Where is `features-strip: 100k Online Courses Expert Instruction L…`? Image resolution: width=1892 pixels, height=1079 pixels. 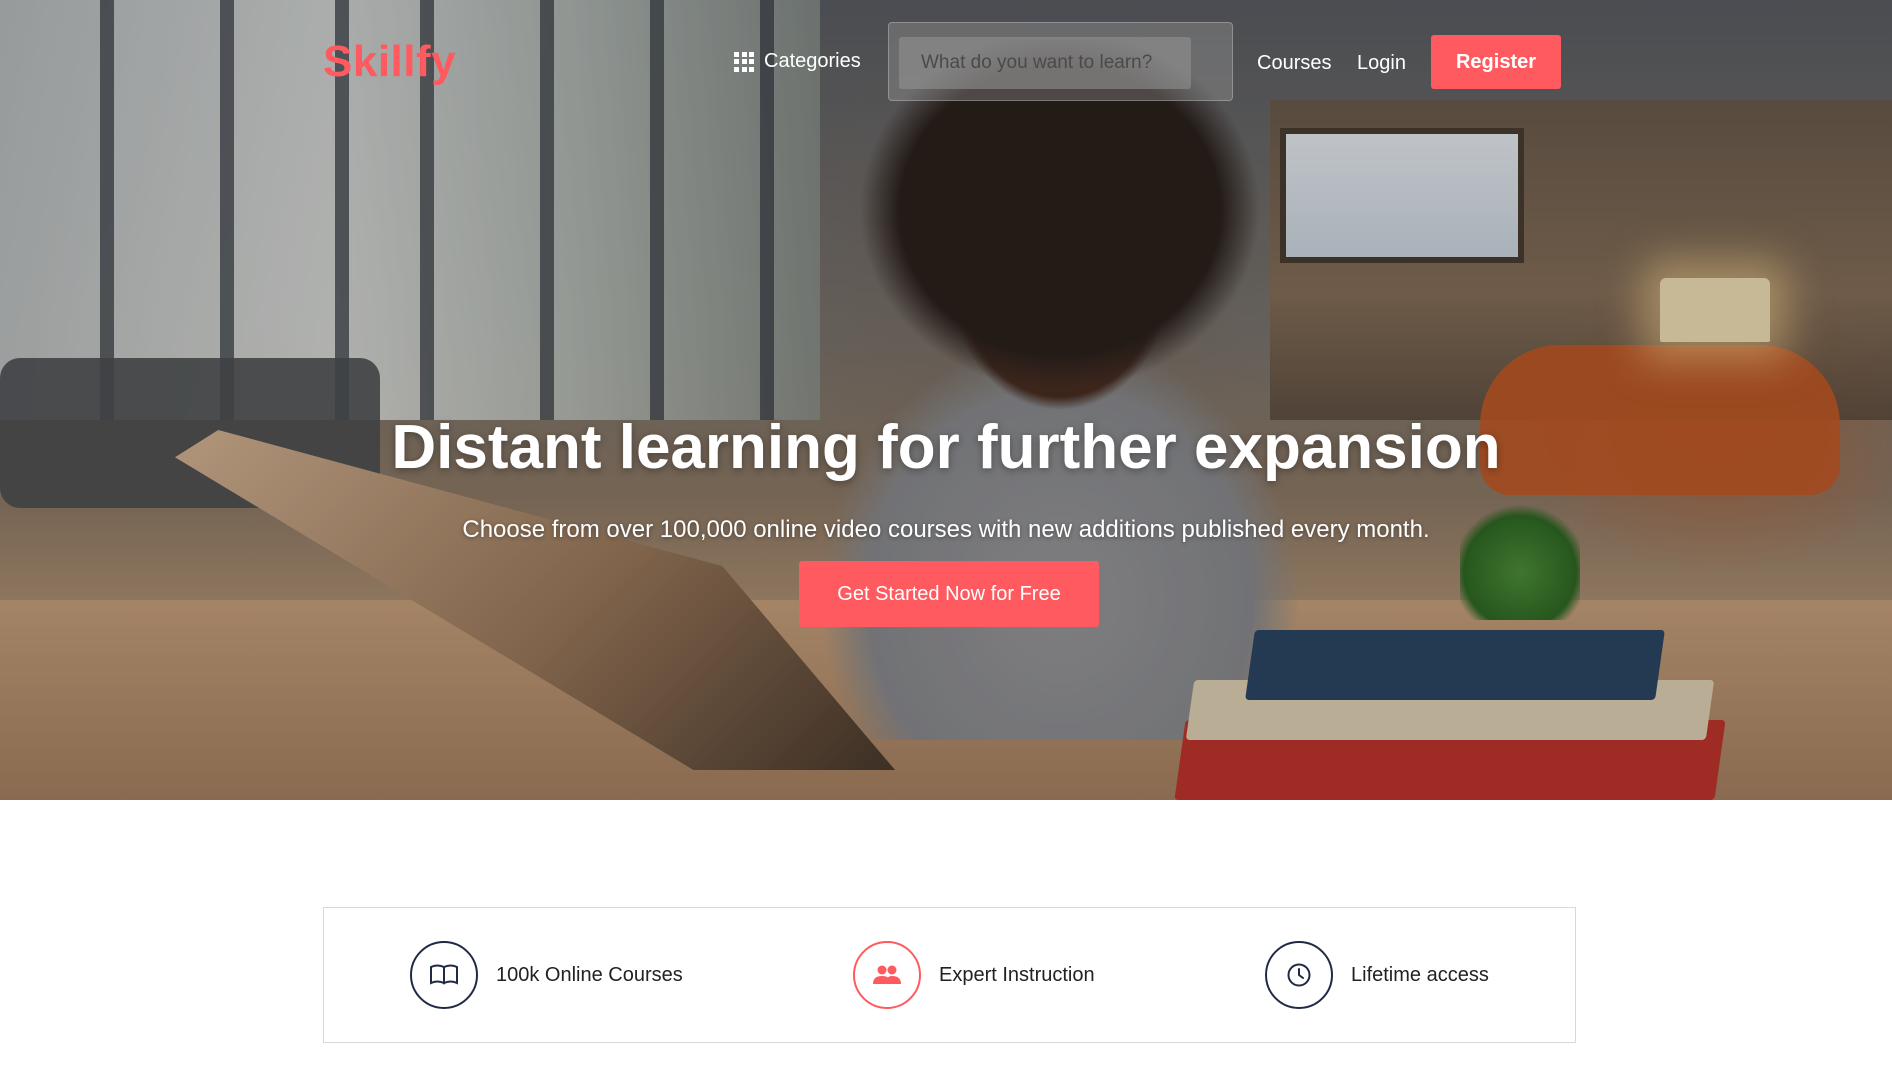
features-strip: 100k Online Courses Expert Instruction L… is located at coordinates (949, 975).